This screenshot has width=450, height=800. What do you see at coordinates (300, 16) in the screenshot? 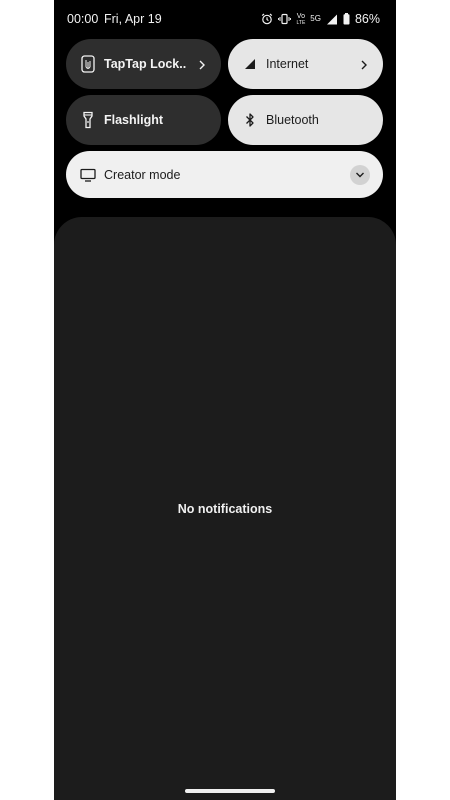
I see `volte-top-label: Vo` at bounding box center [300, 16].